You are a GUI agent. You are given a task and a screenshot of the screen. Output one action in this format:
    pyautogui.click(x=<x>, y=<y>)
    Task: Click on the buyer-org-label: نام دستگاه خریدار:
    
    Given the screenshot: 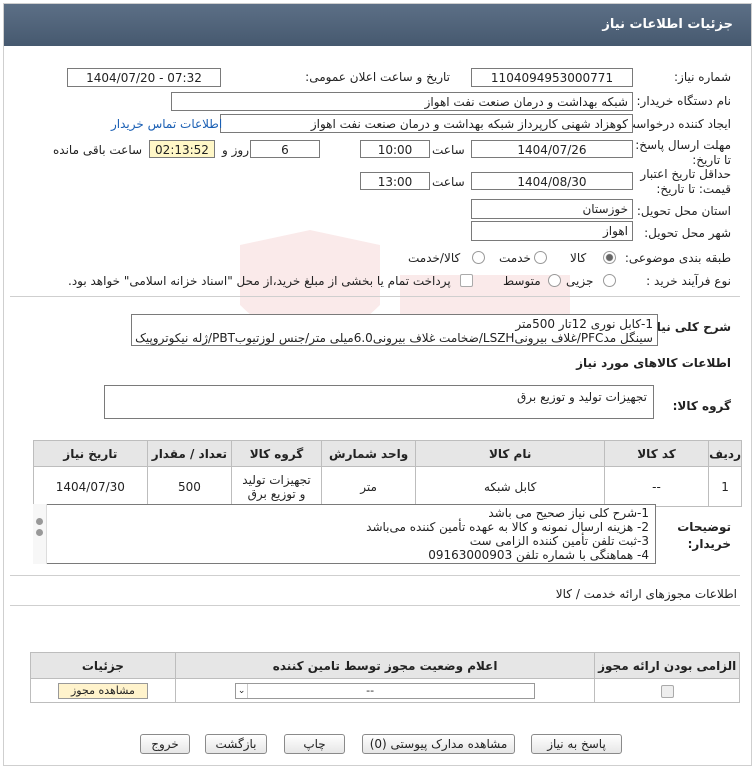 What is the action you would take?
    pyautogui.click(x=684, y=101)
    